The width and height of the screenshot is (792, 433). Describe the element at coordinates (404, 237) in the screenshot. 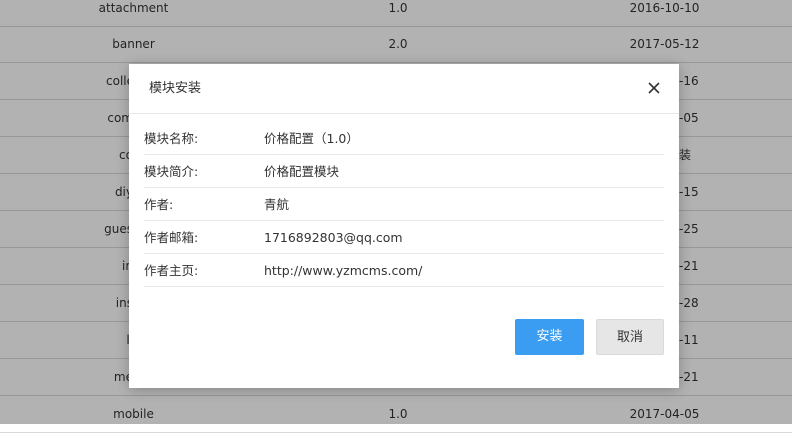

I see `info-row-email: 作者邮箱: 1716892803@qq.com` at that location.